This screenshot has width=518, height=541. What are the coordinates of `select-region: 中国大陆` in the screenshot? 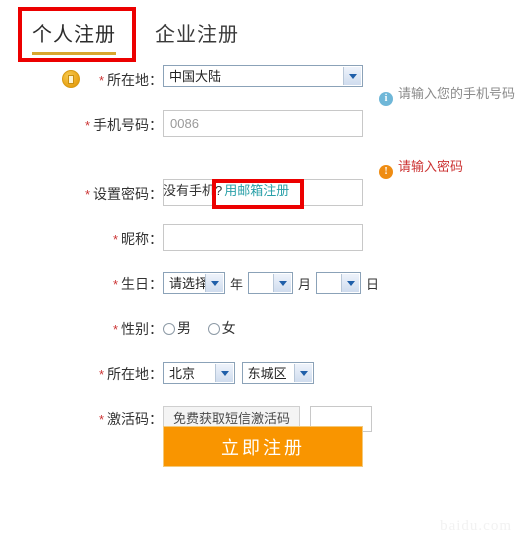 It's located at (263, 76).